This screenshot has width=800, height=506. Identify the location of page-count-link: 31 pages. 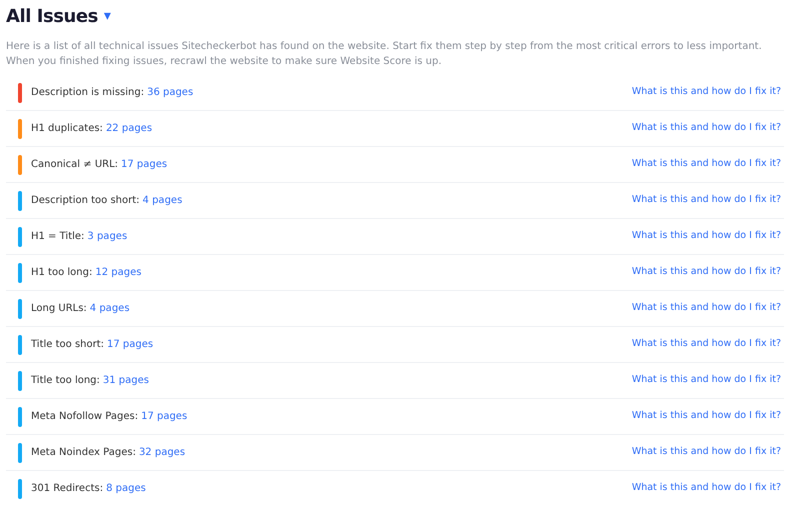
(125, 380).